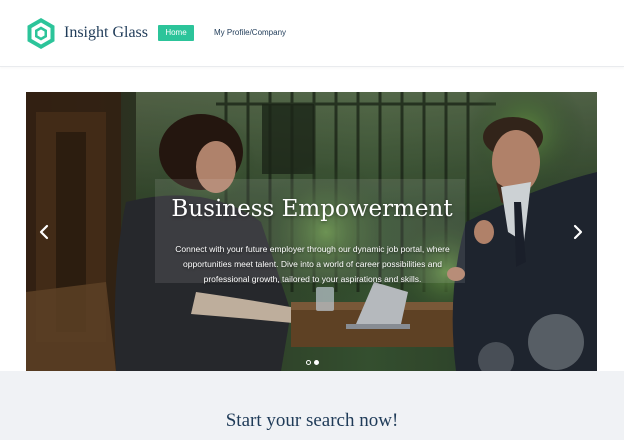 Image resolution: width=624 pixels, height=440 pixels. I want to click on nav-profile-link: My Profile/Company, so click(250, 32).